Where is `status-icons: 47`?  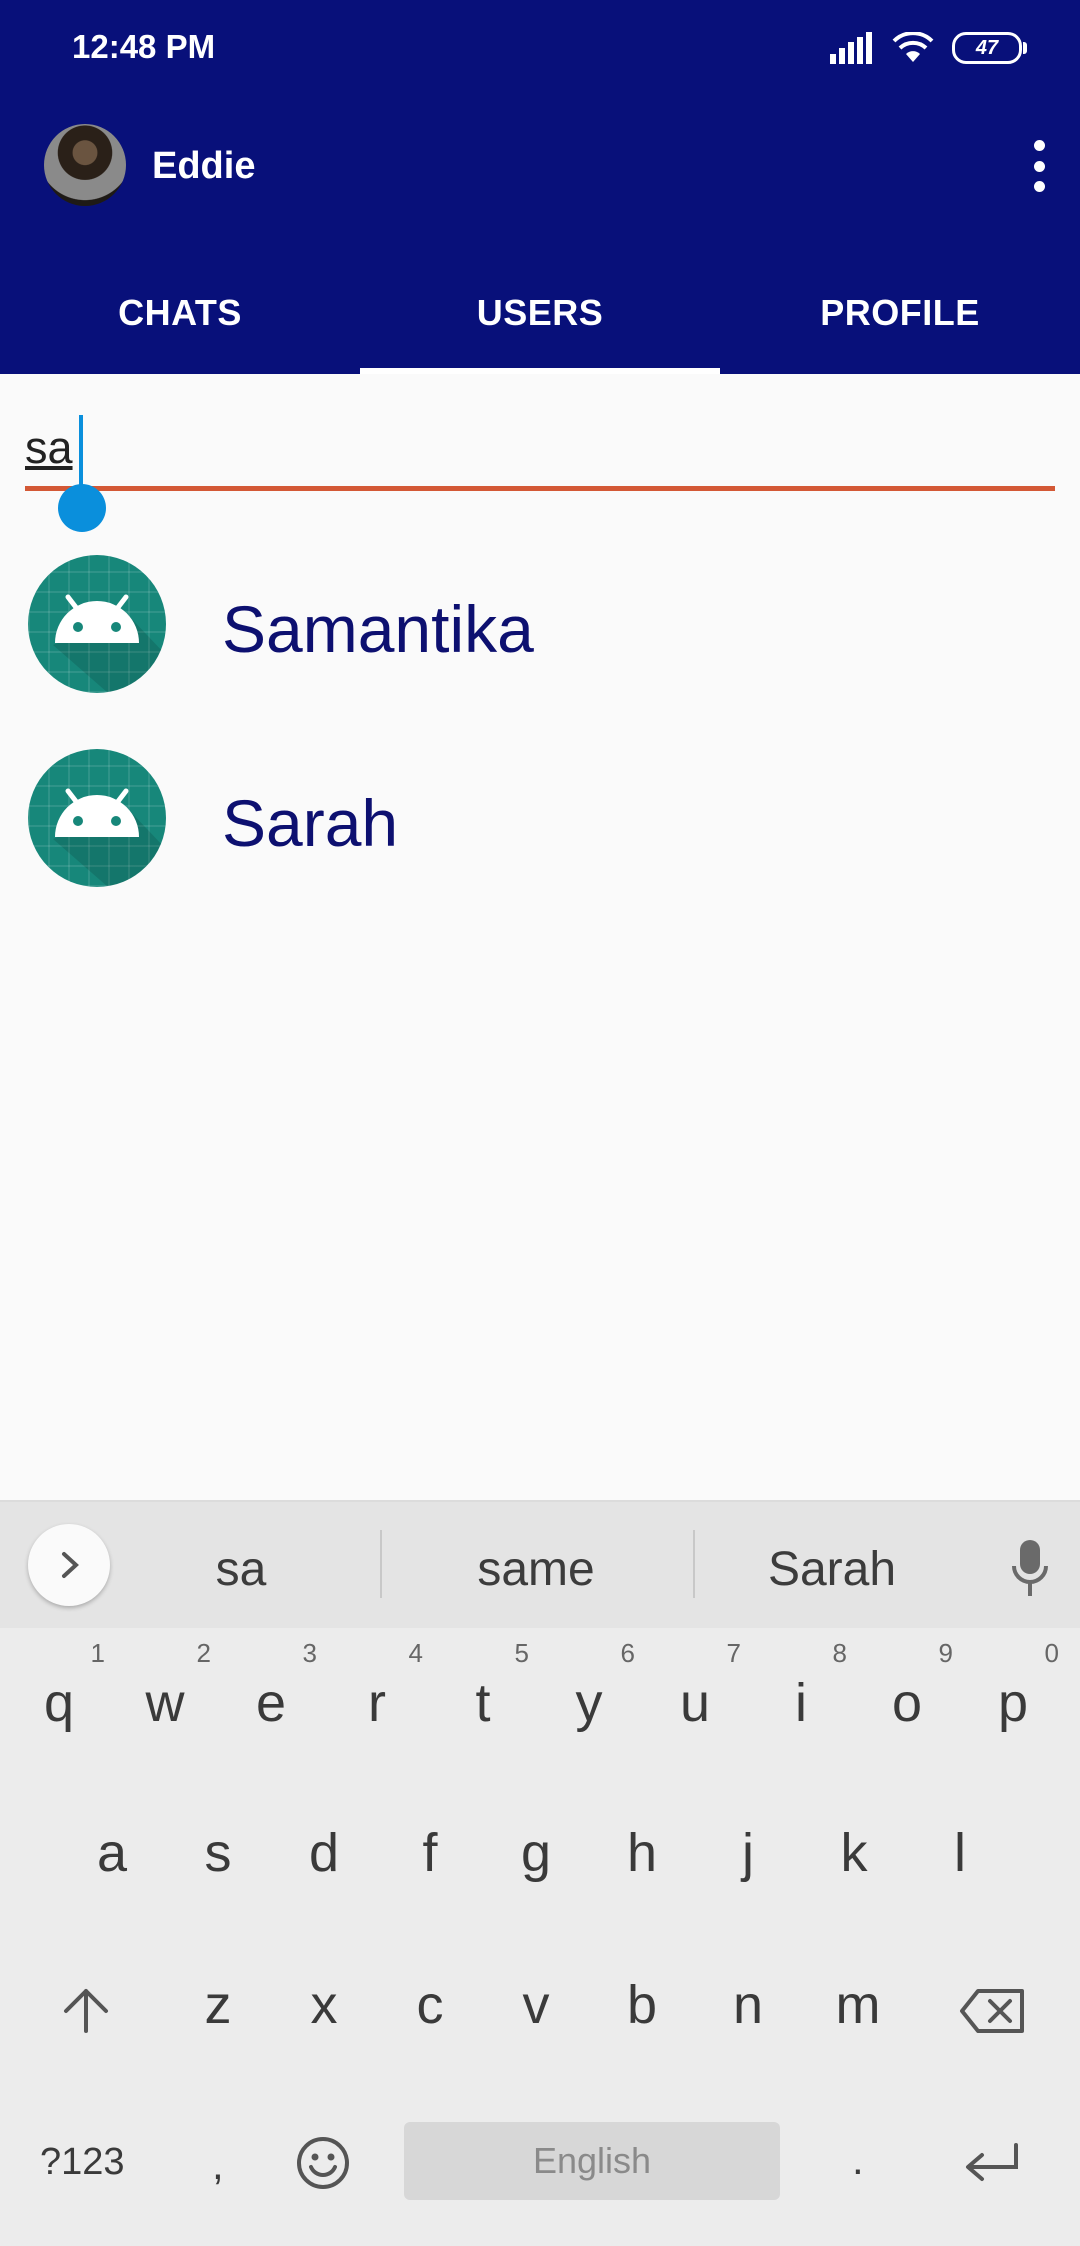
status-icons: 47 is located at coordinates (928, 48).